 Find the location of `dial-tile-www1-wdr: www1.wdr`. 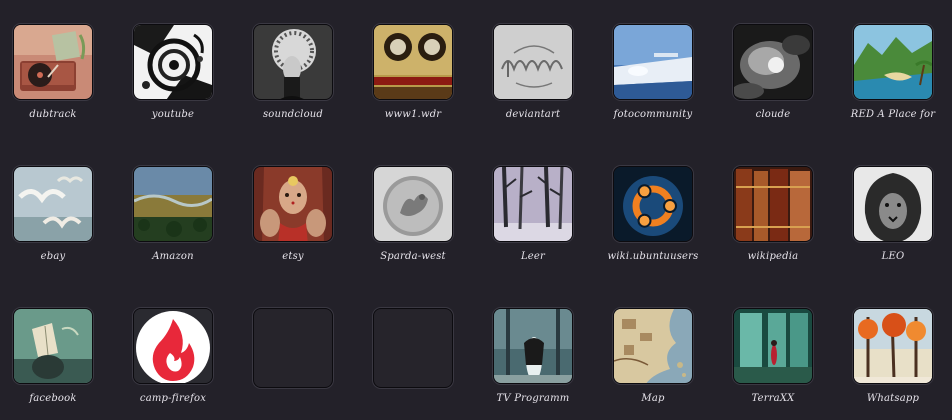

dial-tile-www1-wdr: www1.wdr is located at coordinates (413, 60).